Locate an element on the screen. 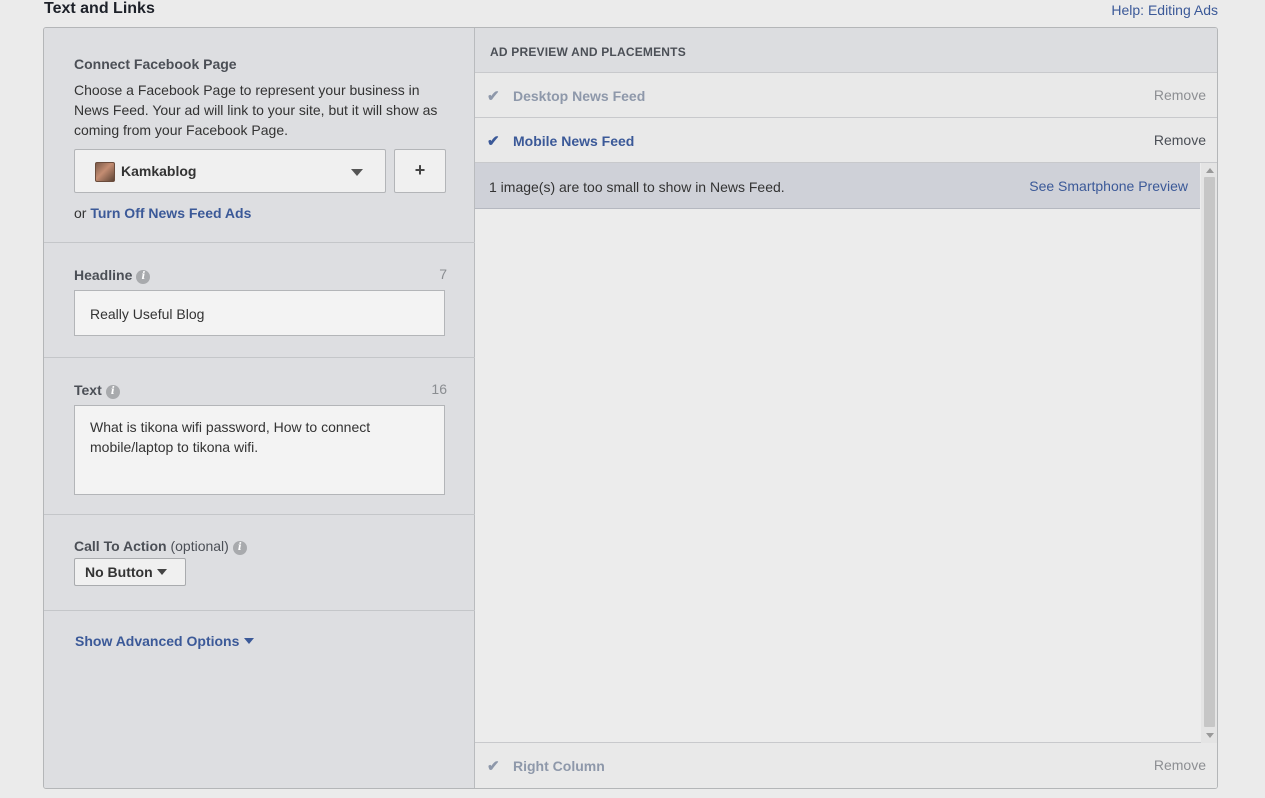  scroll-thumb is located at coordinates (1209, 452).